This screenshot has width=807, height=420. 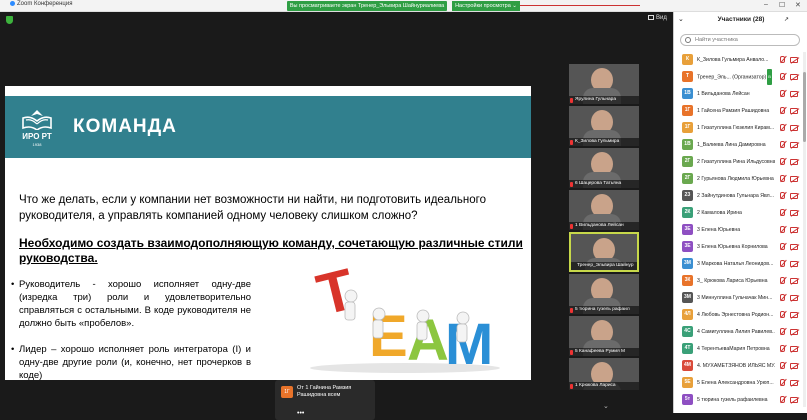 What do you see at coordinates (687, 314) in the screenshot?
I see `participant-avatar: 4Л` at bounding box center [687, 314].